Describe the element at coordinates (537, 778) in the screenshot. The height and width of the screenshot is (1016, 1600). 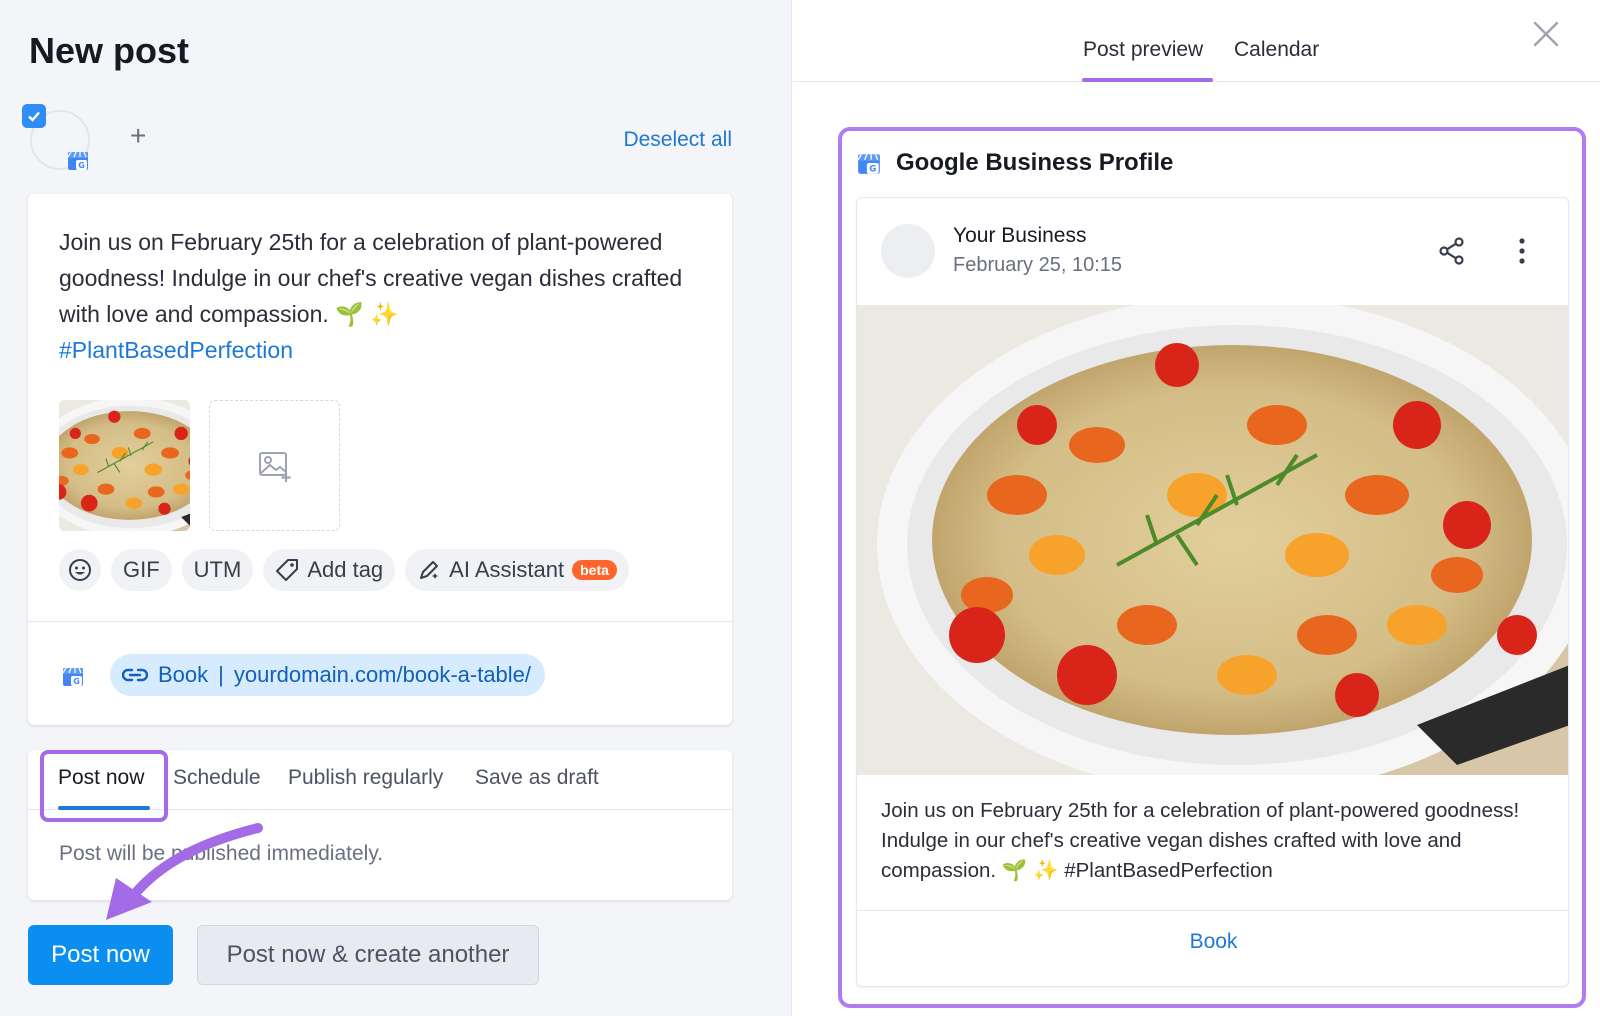
I see `tab-save-as-draft: Save as draft` at that location.